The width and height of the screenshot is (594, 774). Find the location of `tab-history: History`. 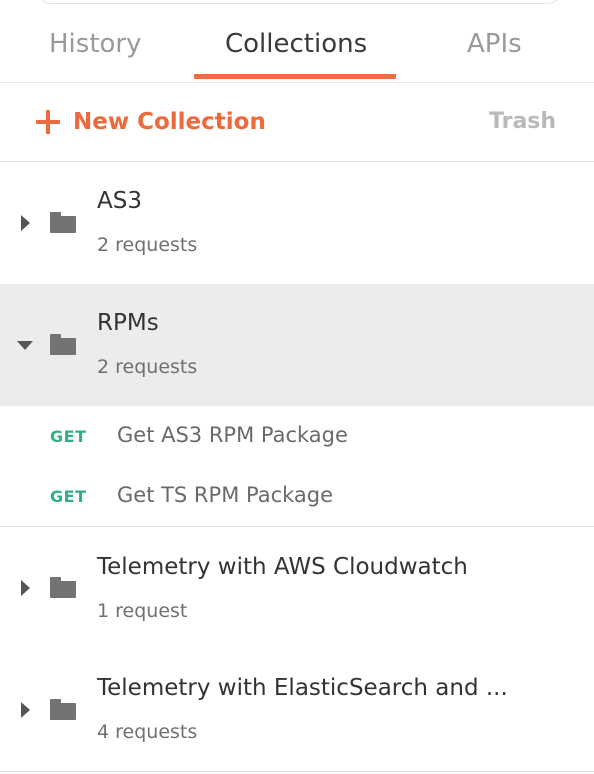

tab-history: History is located at coordinates (95, 44).